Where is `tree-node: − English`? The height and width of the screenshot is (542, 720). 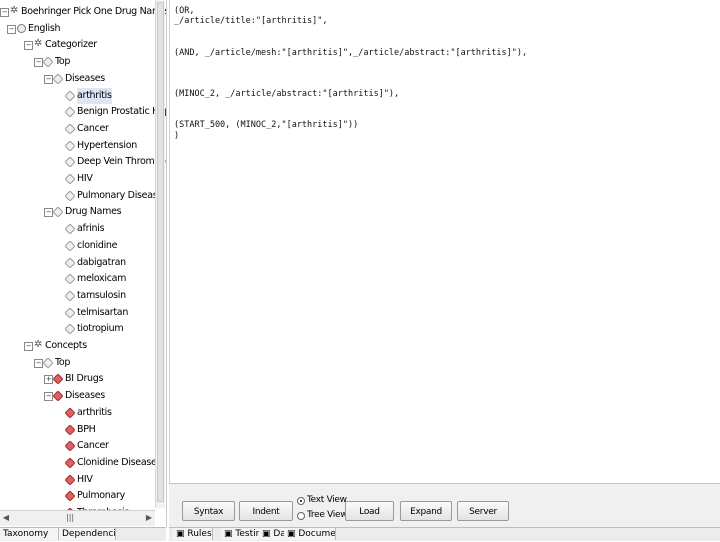 tree-node: − English is located at coordinates (77, 29).